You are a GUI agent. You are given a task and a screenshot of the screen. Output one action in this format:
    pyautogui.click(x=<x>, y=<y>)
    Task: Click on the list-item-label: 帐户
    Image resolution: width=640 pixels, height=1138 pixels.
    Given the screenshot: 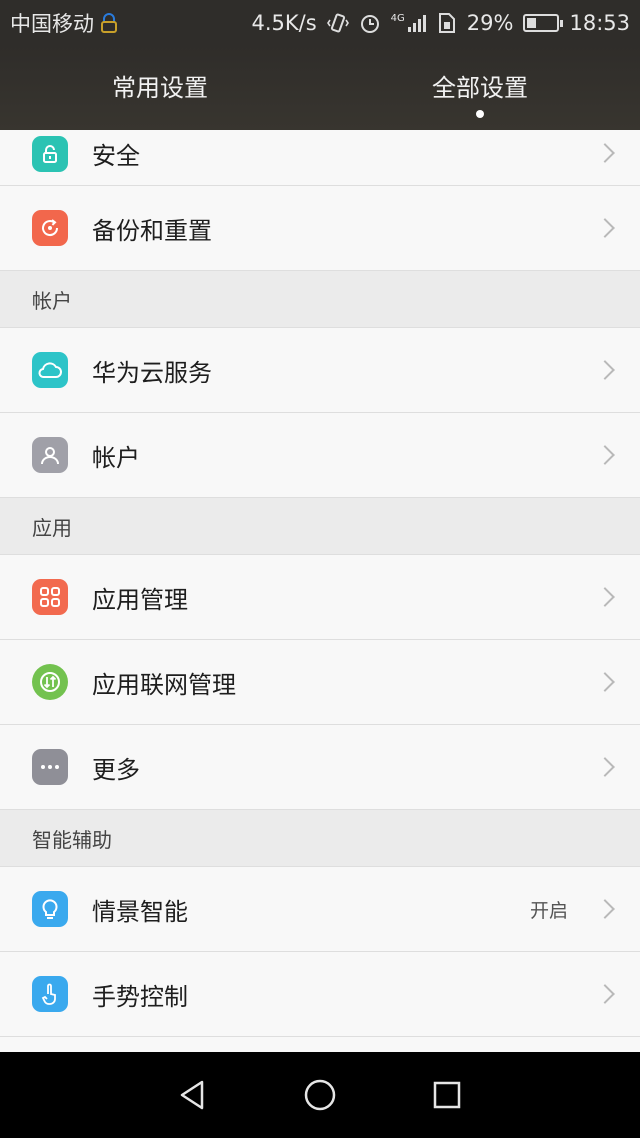 What is the action you would take?
    pyautogui.click(x=116, y=457)
    